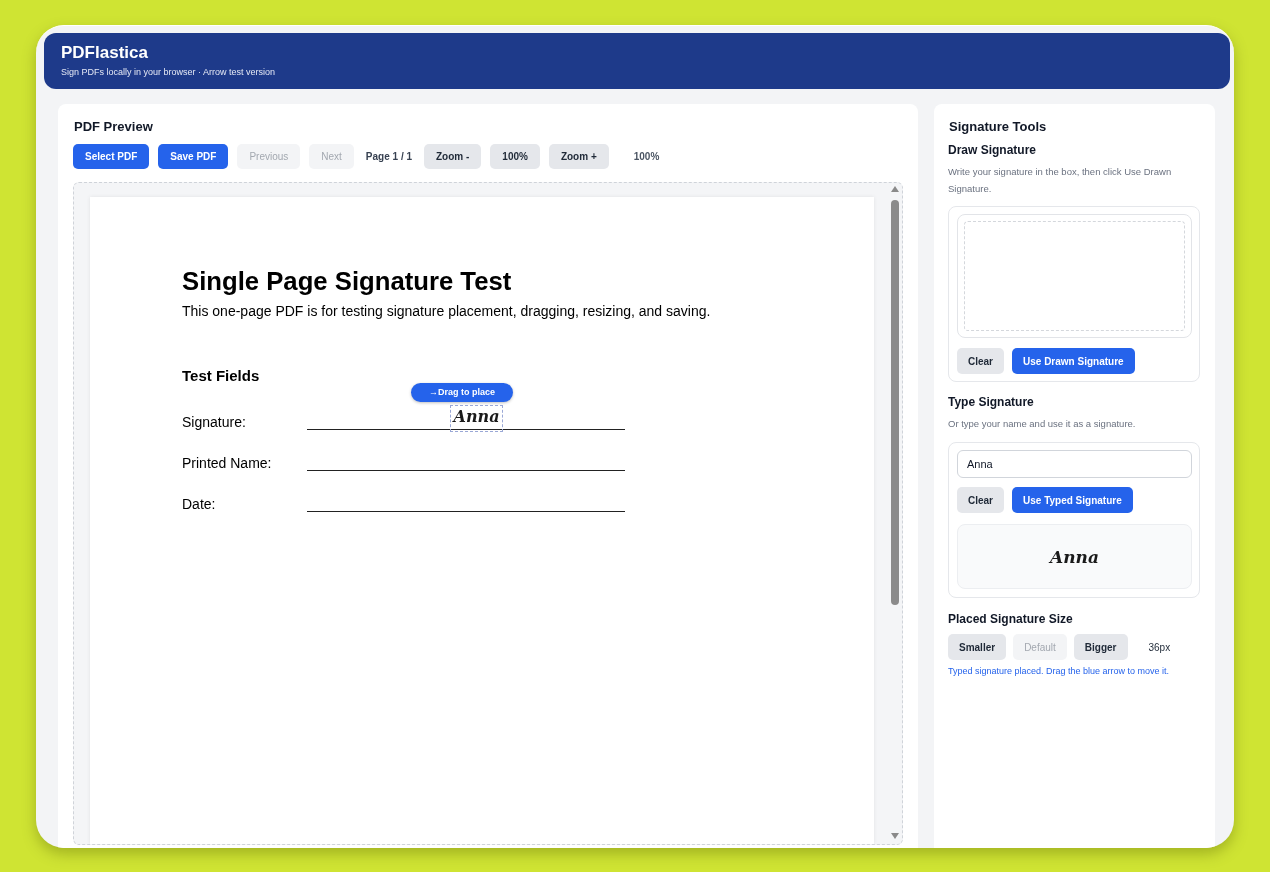 Image resolution: width=1270 pixels, height=872 pixels. What do you see at coordinates (453, 156) in the screenshot?
I see `zoom-out-button: Zoom -` at bounding box center [453, 156].